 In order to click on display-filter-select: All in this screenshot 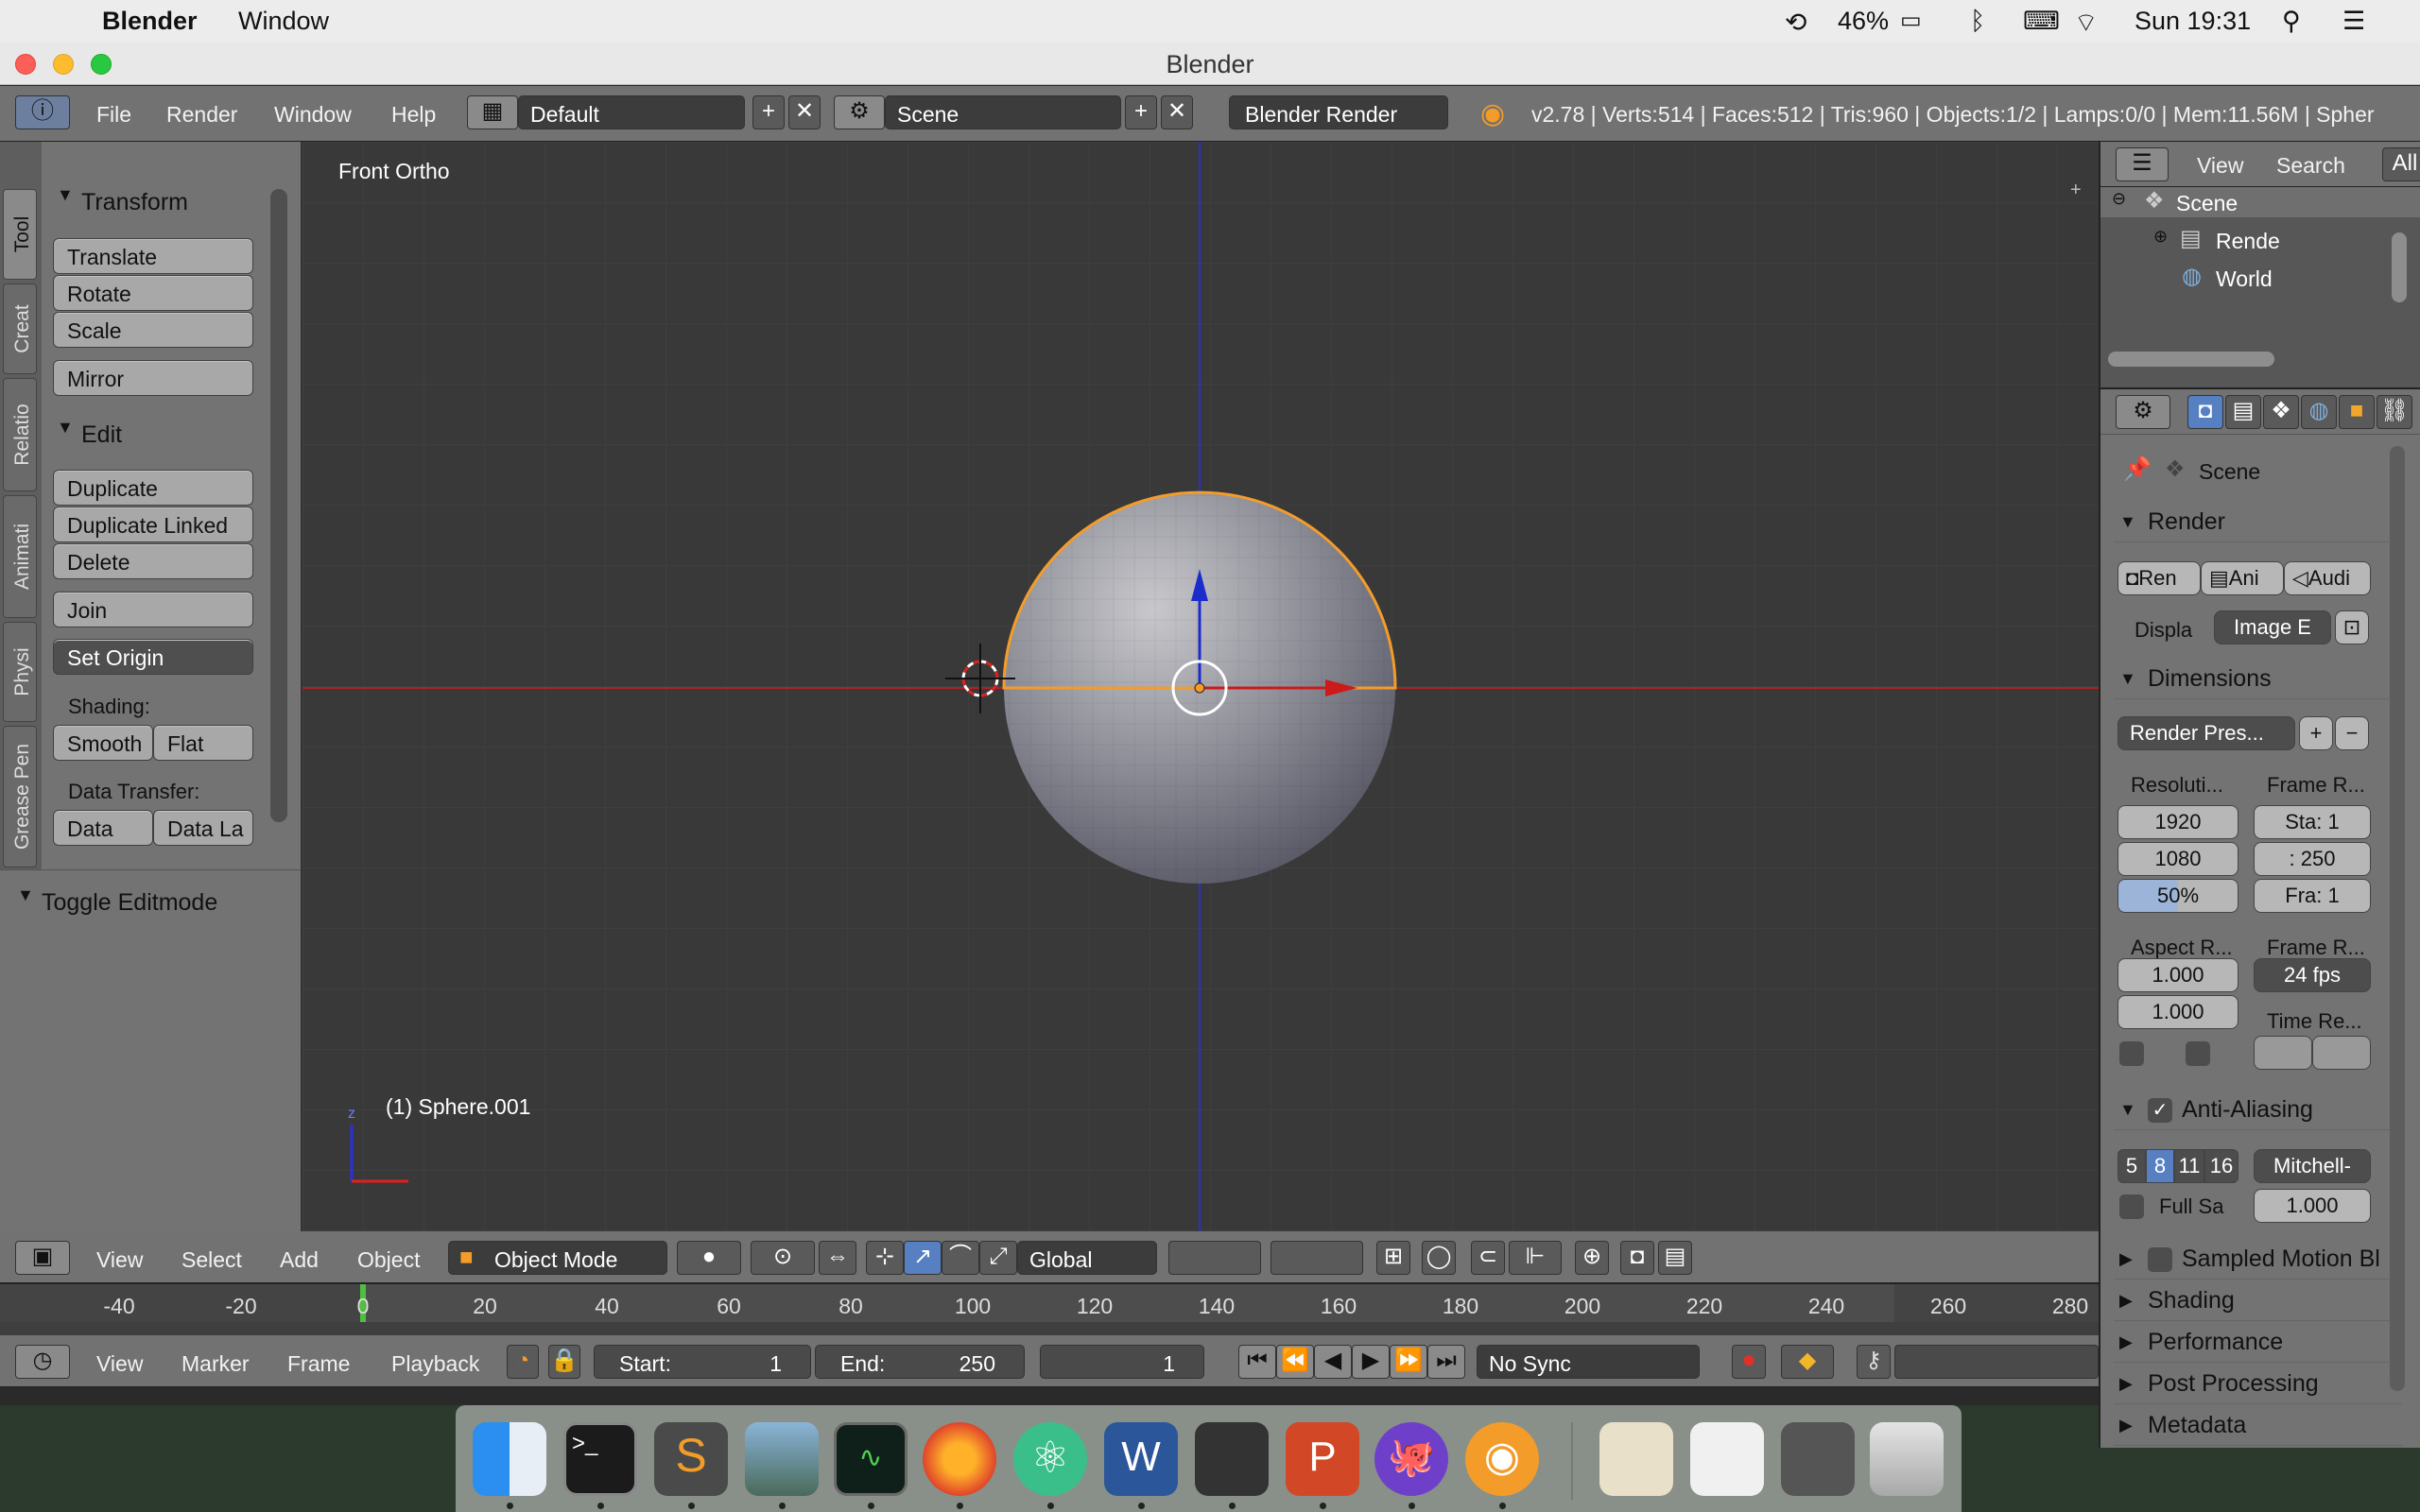, I will do `click(2401, 164)`.